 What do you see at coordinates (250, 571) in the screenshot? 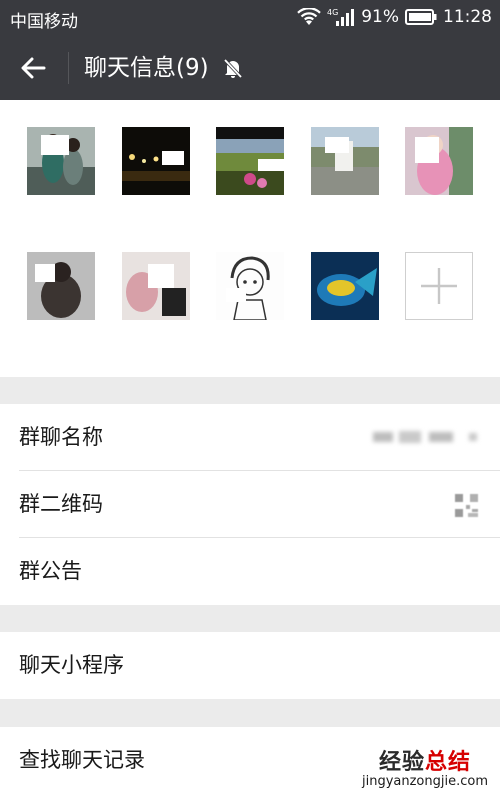
I see `group-notice-row: 群公告` at bounding box center [250, 571].